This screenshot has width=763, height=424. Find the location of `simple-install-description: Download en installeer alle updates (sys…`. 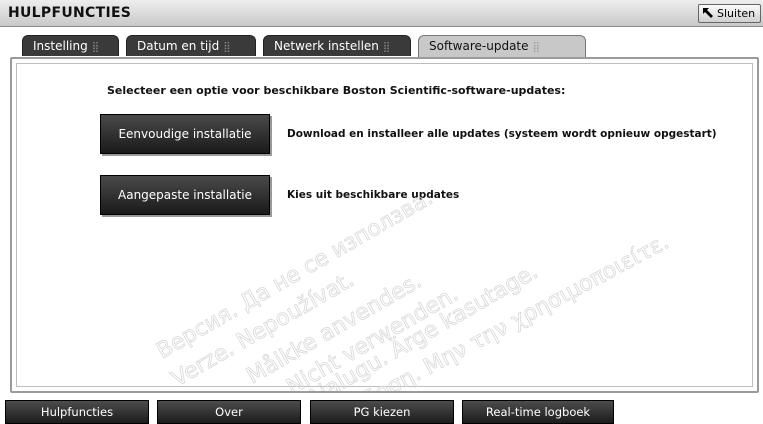

simple-install-description: Download en installeer alle updates (sys… is located at coordinates (502, 134).